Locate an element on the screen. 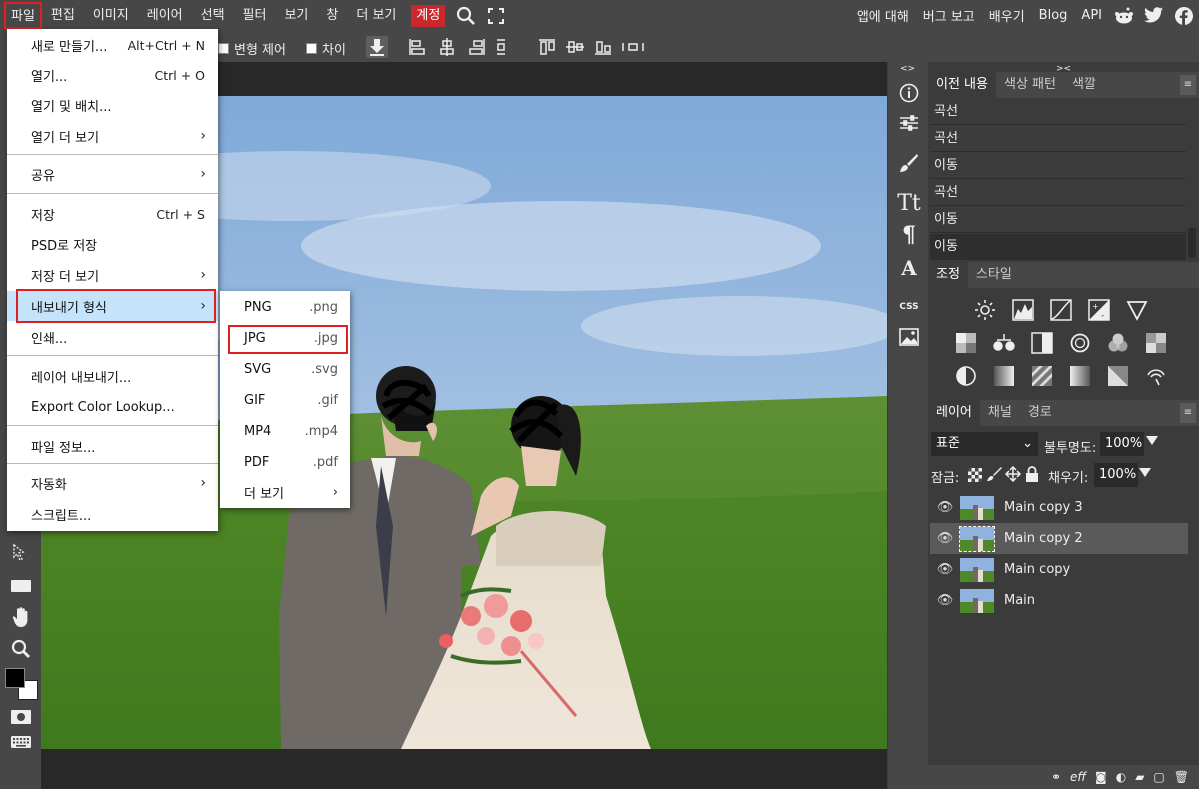  align-bottom-icon is located at coordinates (603, 47).